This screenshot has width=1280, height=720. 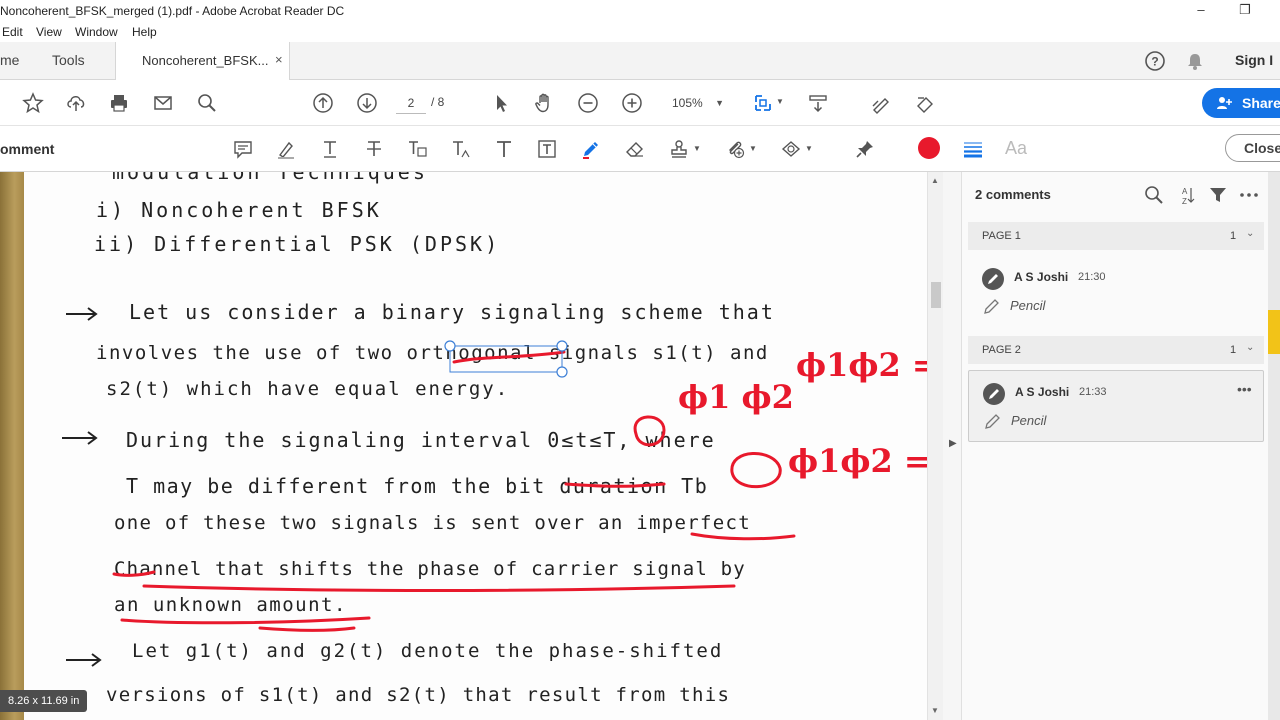 I want to click on menu-view: View, so click(x=49, y=32).